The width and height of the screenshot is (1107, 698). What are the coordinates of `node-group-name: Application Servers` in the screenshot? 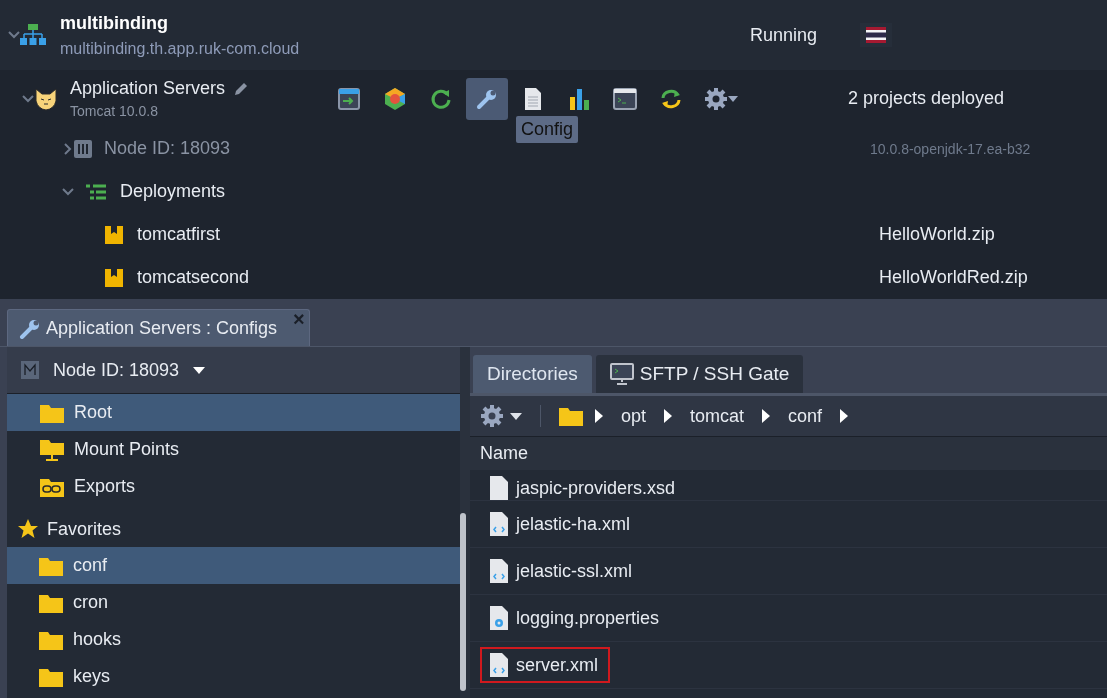 It's located at (148, 89).